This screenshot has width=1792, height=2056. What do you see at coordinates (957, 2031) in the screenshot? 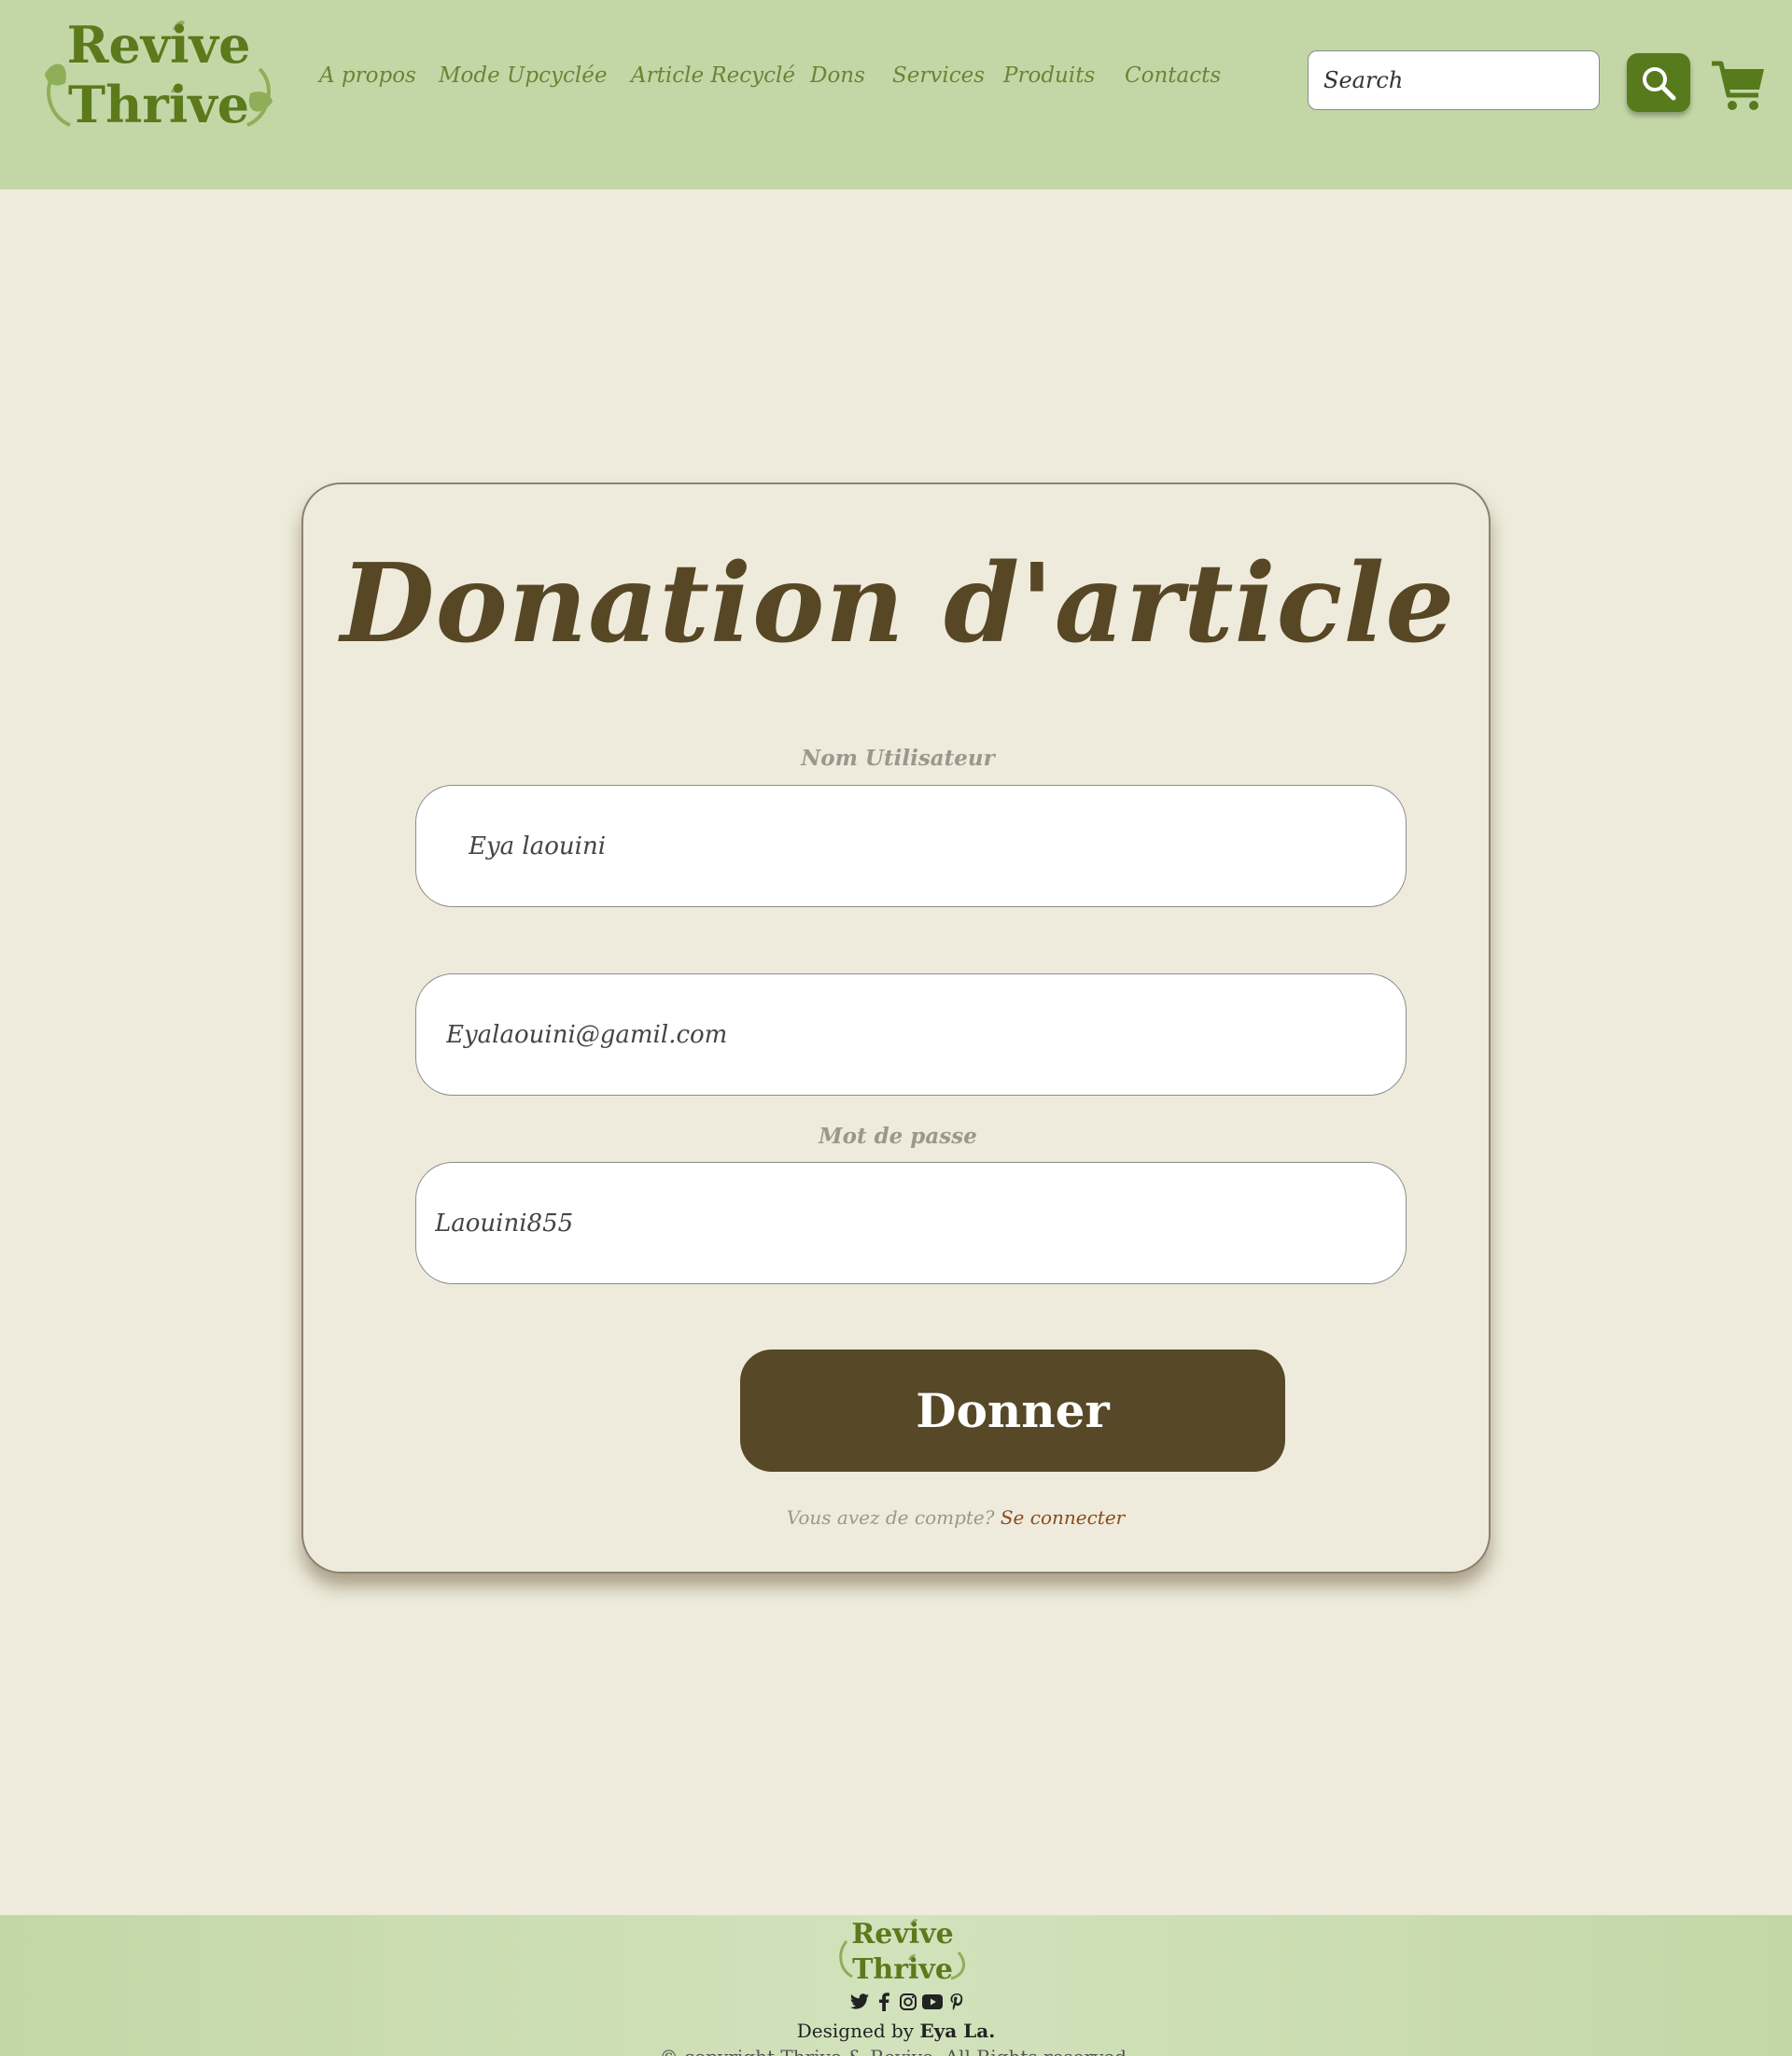
I see `designer-name: Eya La.` at bounding box center [957, 2031].